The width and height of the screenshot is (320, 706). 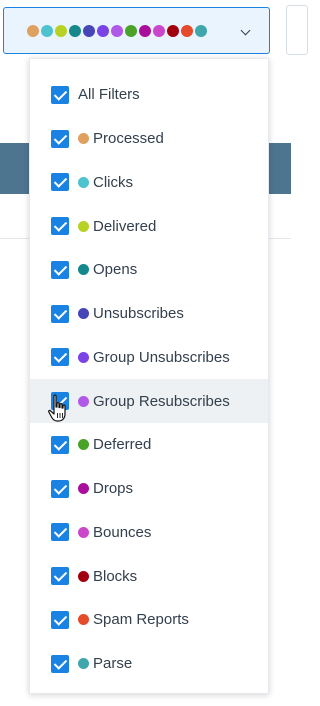 I want to click on filter-option-delivered: Delivered, so click(x=149, y=226).